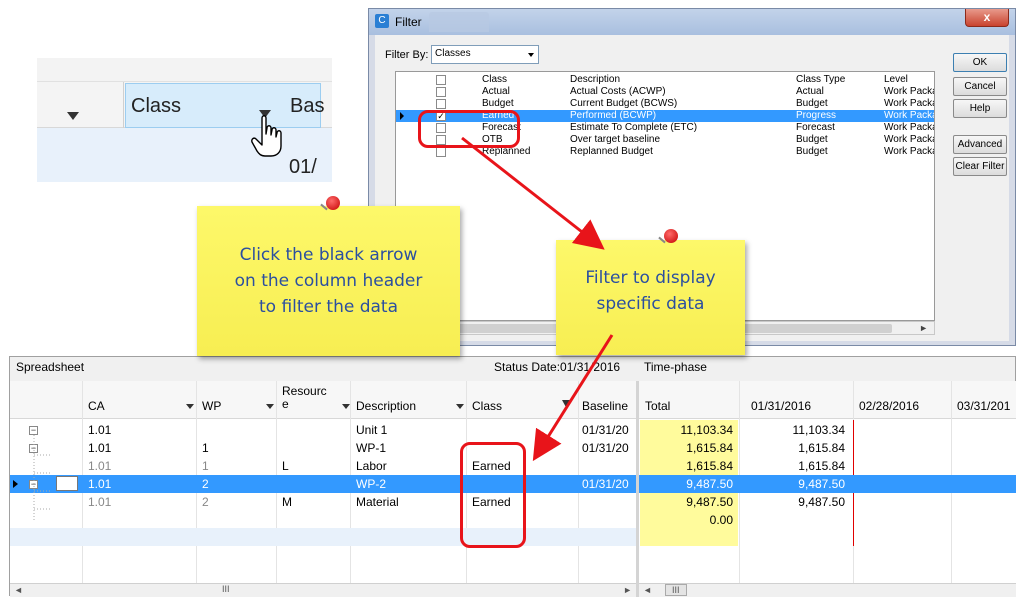 Image resolution: width=1016 pixels, height=597 pixels. Describe the element at coordinates (323, 590) in the screenshot. I see `spreadsheet-horizontal-scrollbar: ◄ III ►` at that location.